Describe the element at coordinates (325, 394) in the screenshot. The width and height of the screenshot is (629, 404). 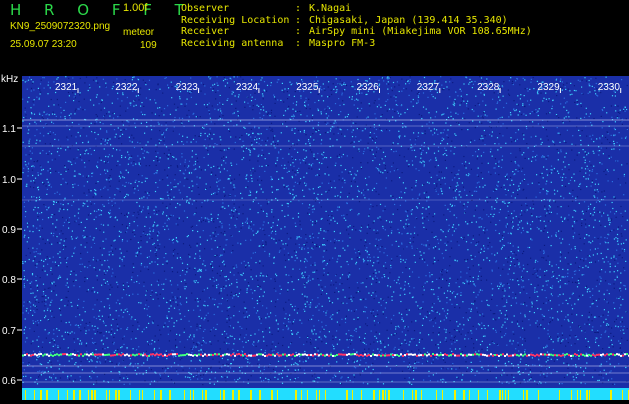
I see `bottom-bar` at that location.